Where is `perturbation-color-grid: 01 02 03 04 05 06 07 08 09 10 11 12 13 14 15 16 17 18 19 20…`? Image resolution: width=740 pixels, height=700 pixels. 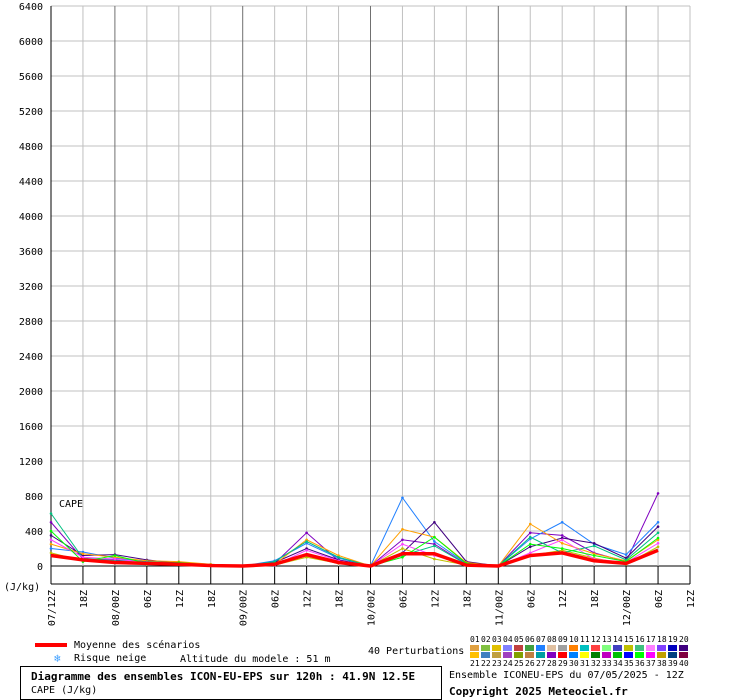 perturbation-color-grid: 01 02 03 04 05 06 07 08 09 10 11 12 13 14 15 16 17 18 19 20… is located at coordinates (580, 652).